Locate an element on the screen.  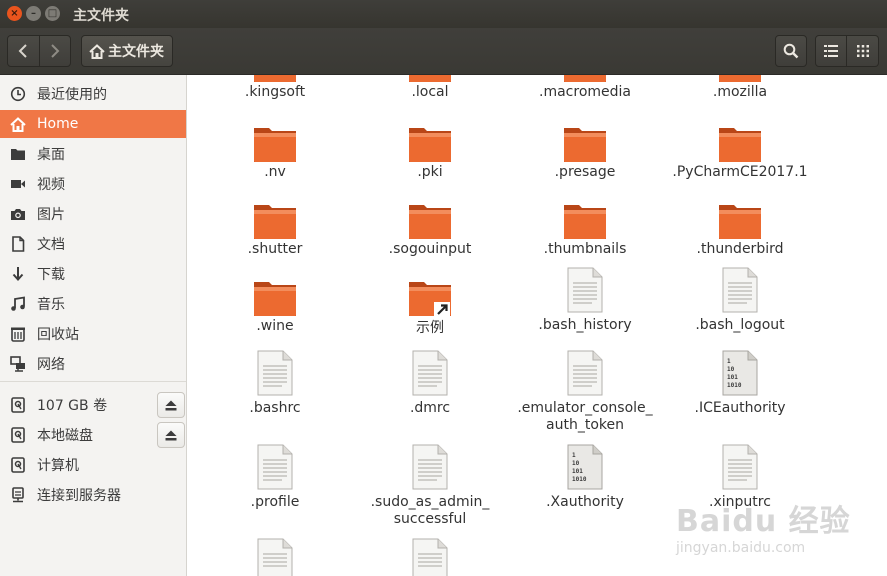
file-label: .bash_logout is located at coordinates (740, 325).